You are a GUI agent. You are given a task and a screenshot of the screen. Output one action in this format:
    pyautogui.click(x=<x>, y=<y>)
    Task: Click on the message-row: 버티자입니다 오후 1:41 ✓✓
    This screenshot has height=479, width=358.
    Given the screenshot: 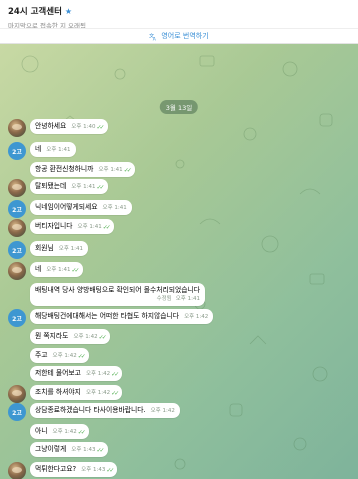 What is the action you would take?
    pyautogui.click(x=61, y=228)
    